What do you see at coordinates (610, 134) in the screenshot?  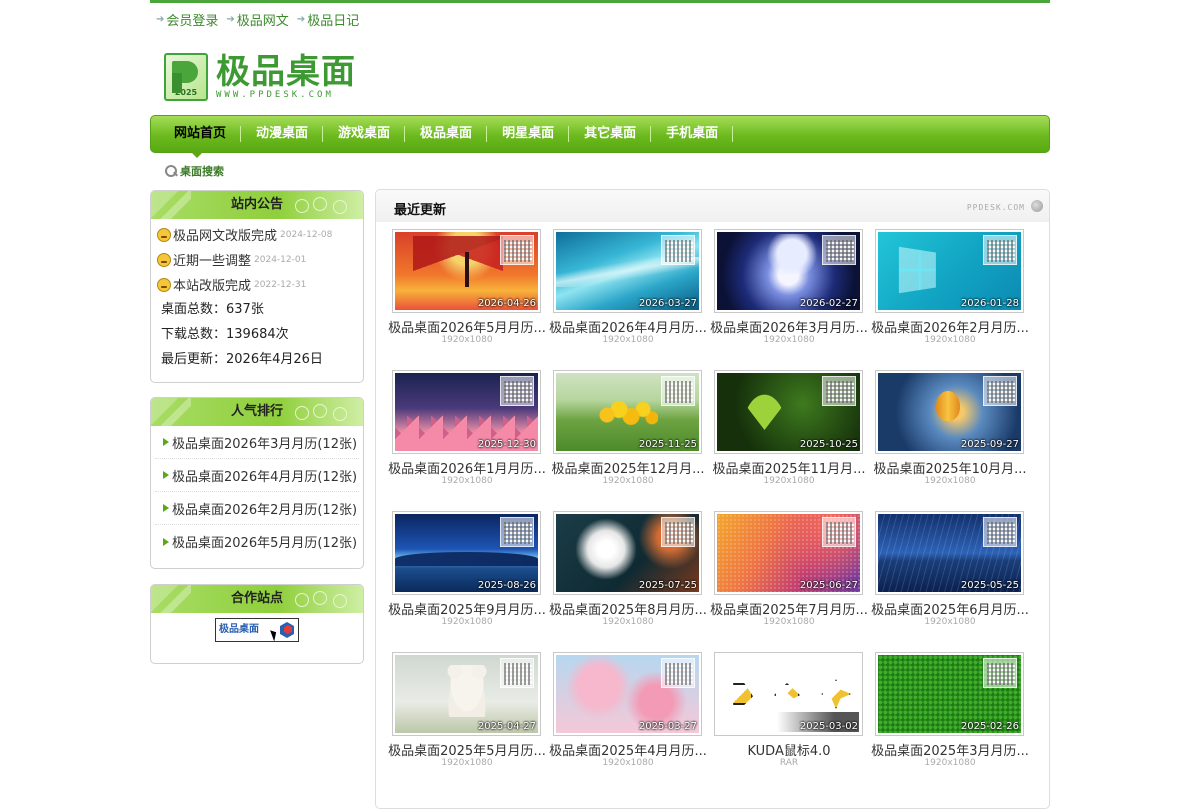 I see `nav-other: 其它桌面` at bounding box center [610, 134].